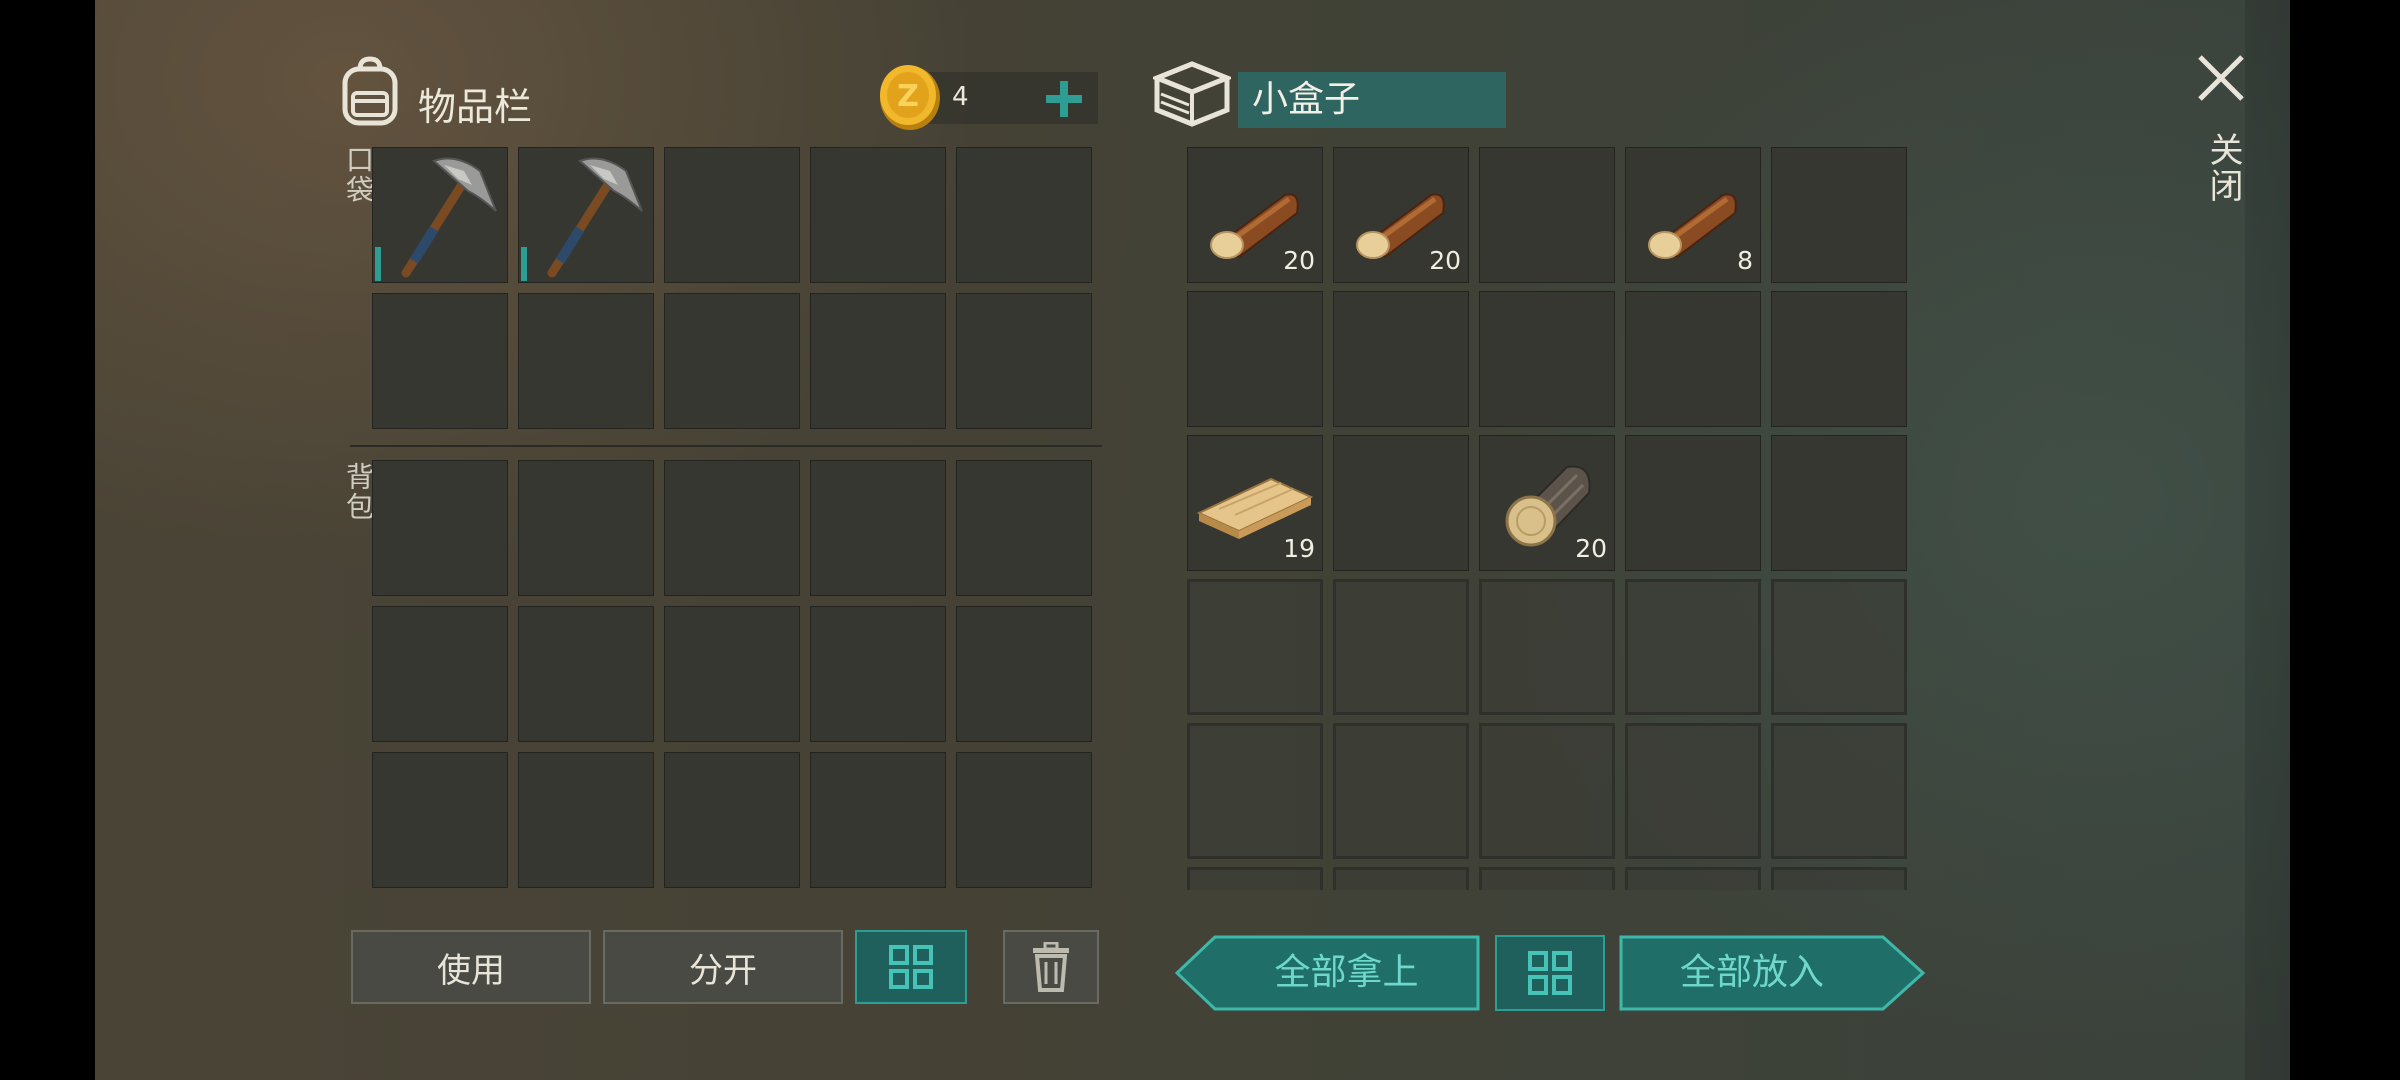 This screenshot has height=1080, width=2400. Describe the element at coordinates (723, 967) in the screenshot. I see `split-button: 分开` at that location.